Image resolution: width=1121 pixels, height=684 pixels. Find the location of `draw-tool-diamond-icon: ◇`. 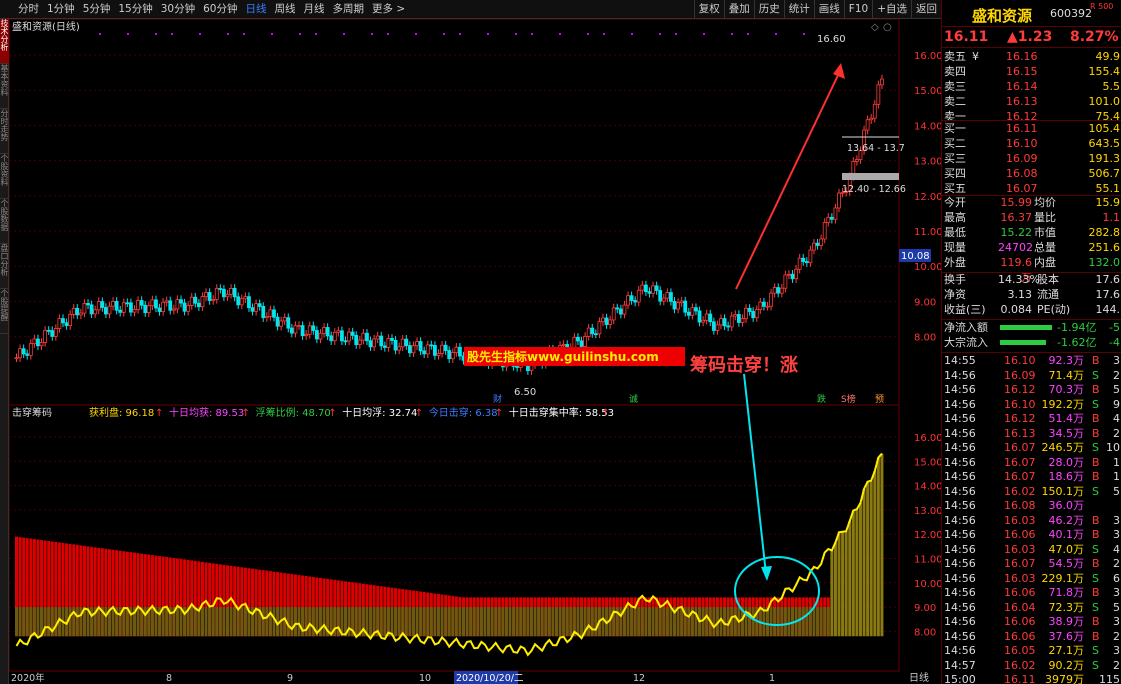

draw-tool-diamond-icon: ◇ is located at coordinates (875, 27).